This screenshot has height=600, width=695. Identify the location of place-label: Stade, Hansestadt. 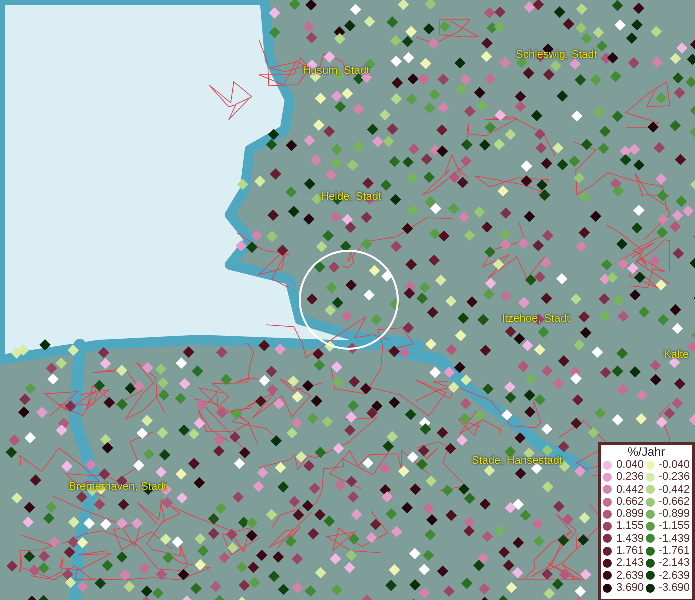
(517, 461).